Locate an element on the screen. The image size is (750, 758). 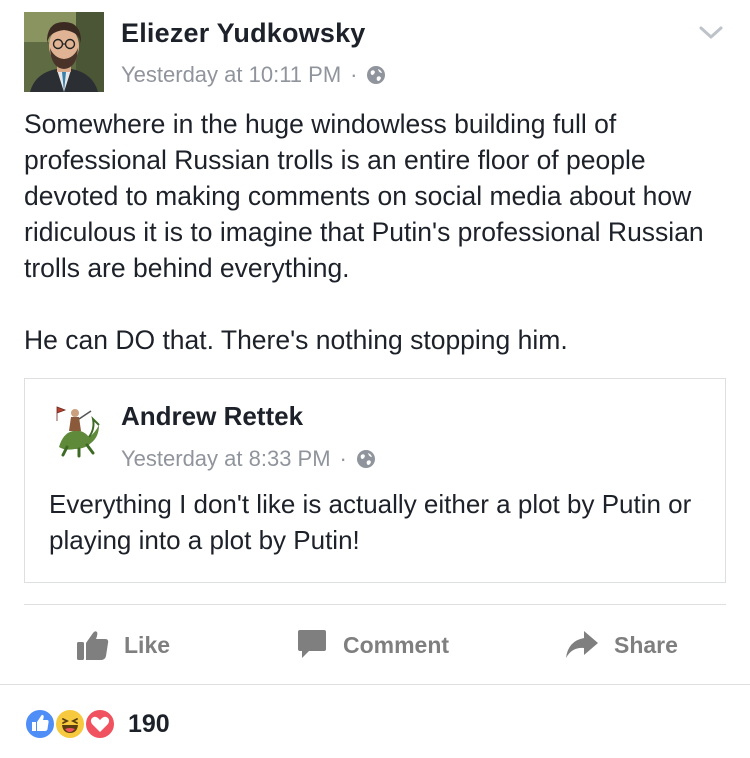
shared-post-timestamp: Yesterday at 8:33 PM is located at coordinates (226, 459).